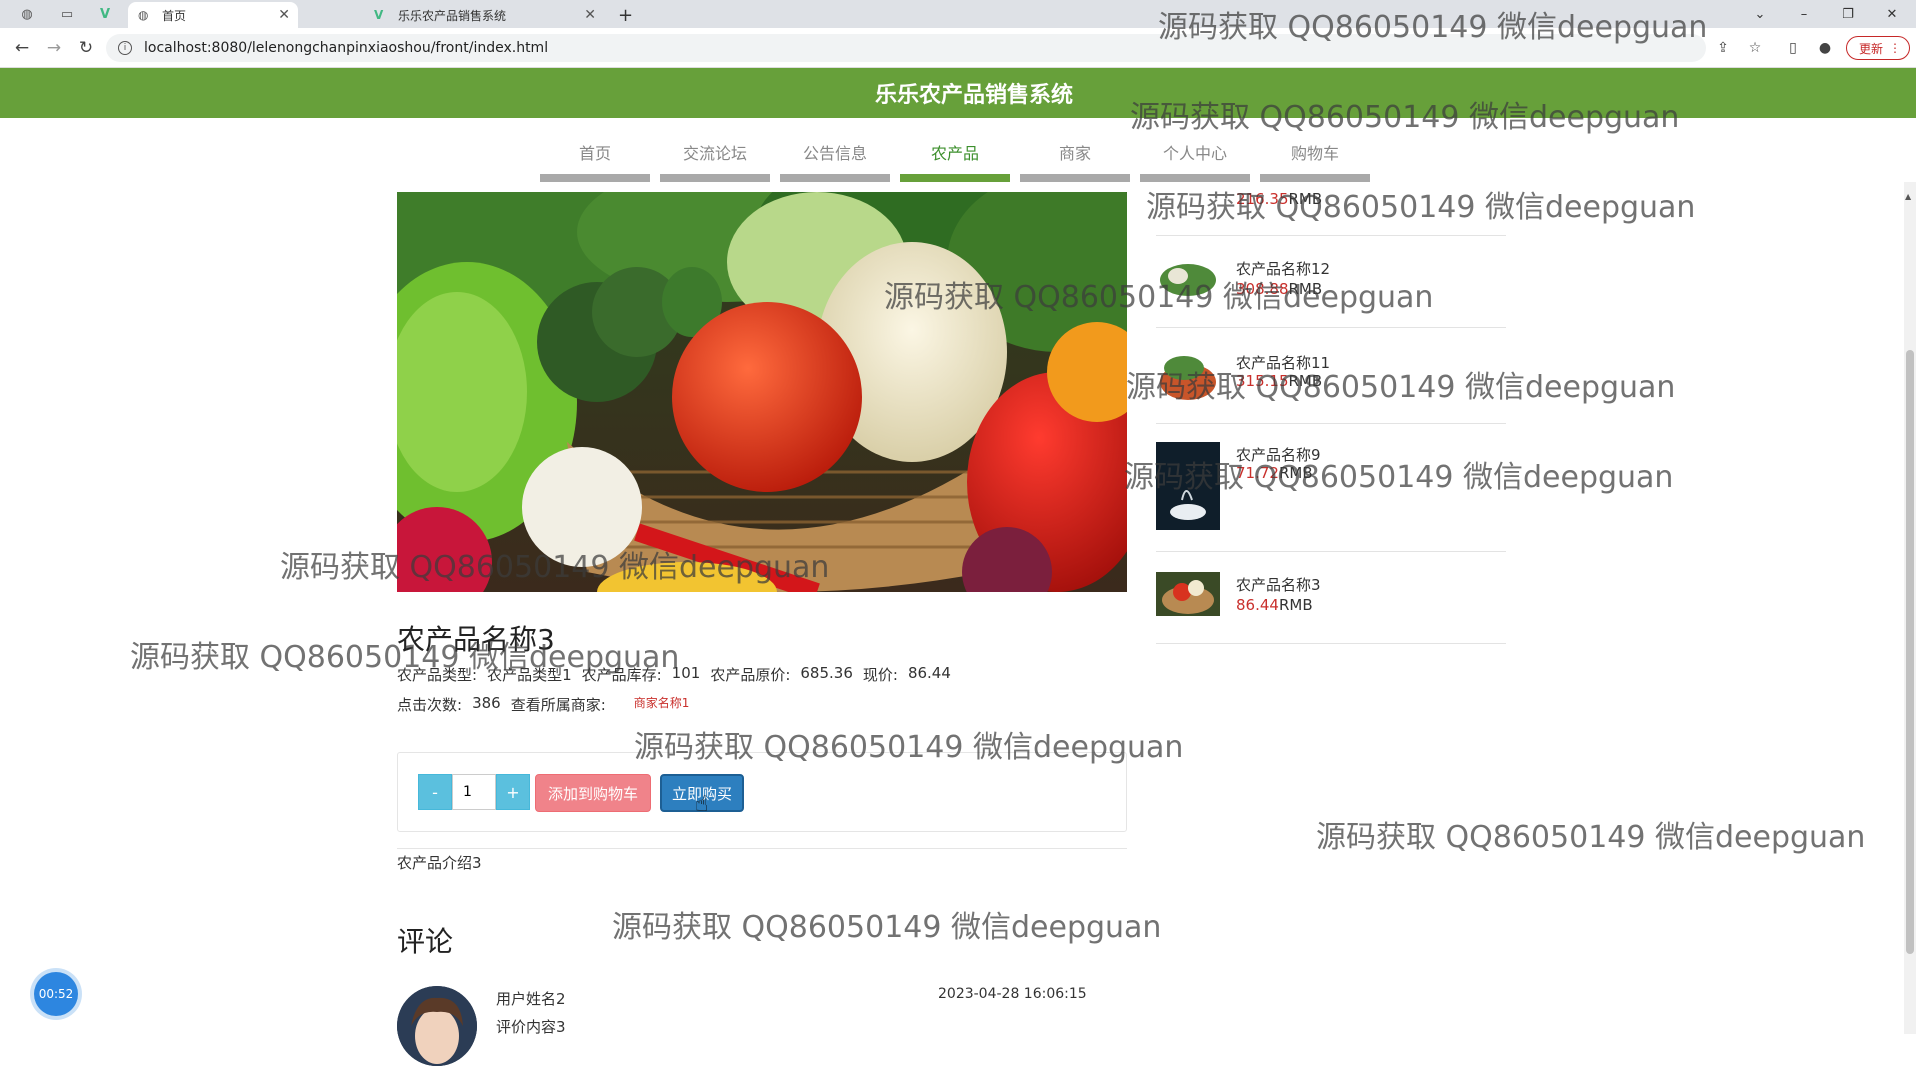 Image resolution: width=1916 pixels, height=1066 pixels. What do you see at coordinates (452, 15) in the screenshot?
I see `tab-title: 乐乐农产品销售系统` at bounding box center [452, 15].